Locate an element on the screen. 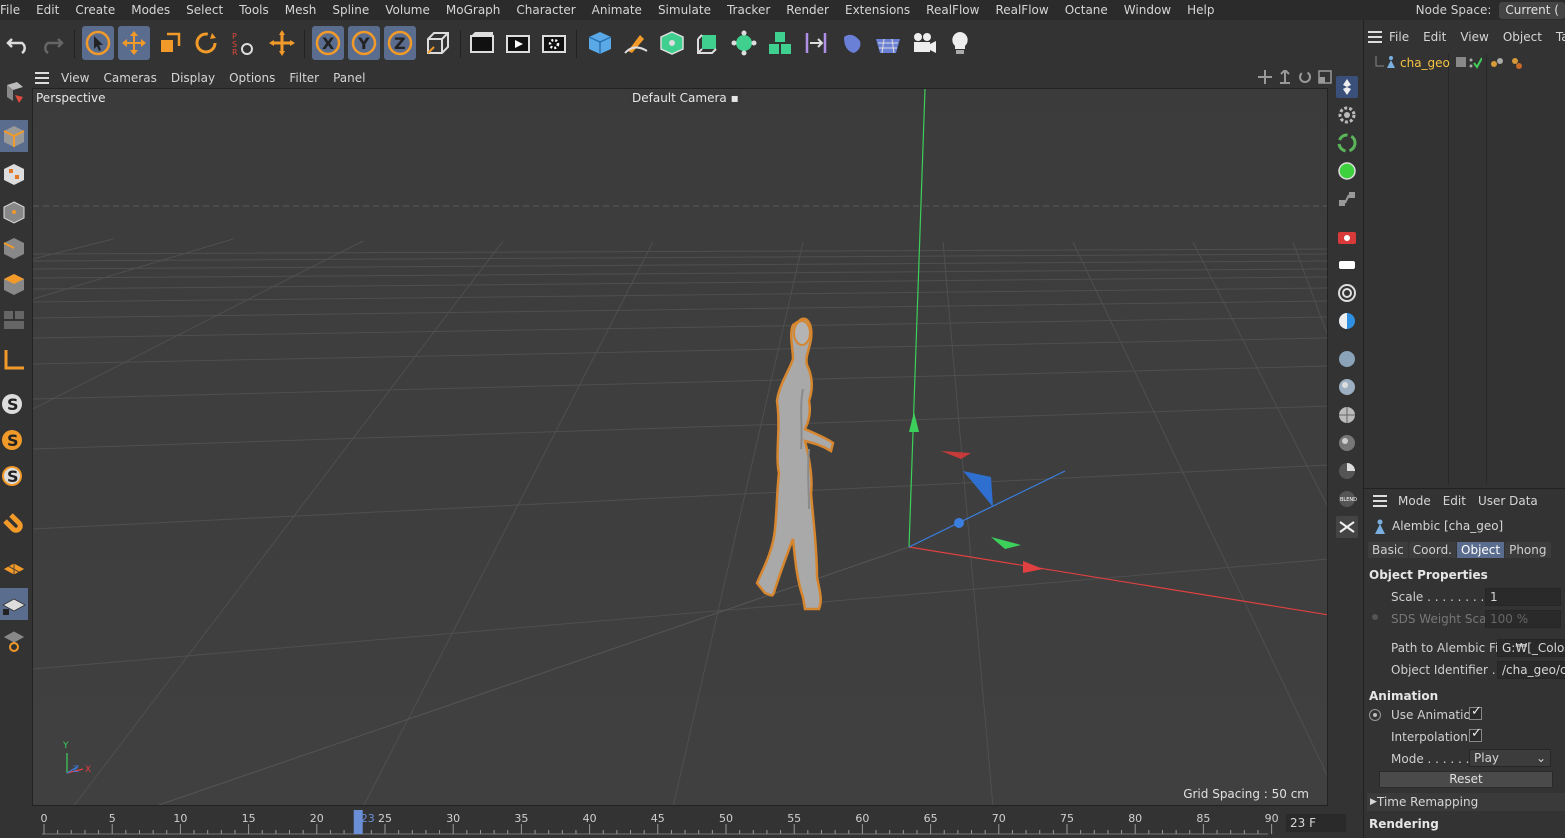  menu-volume: Volume is located at coordinates (407, 10).